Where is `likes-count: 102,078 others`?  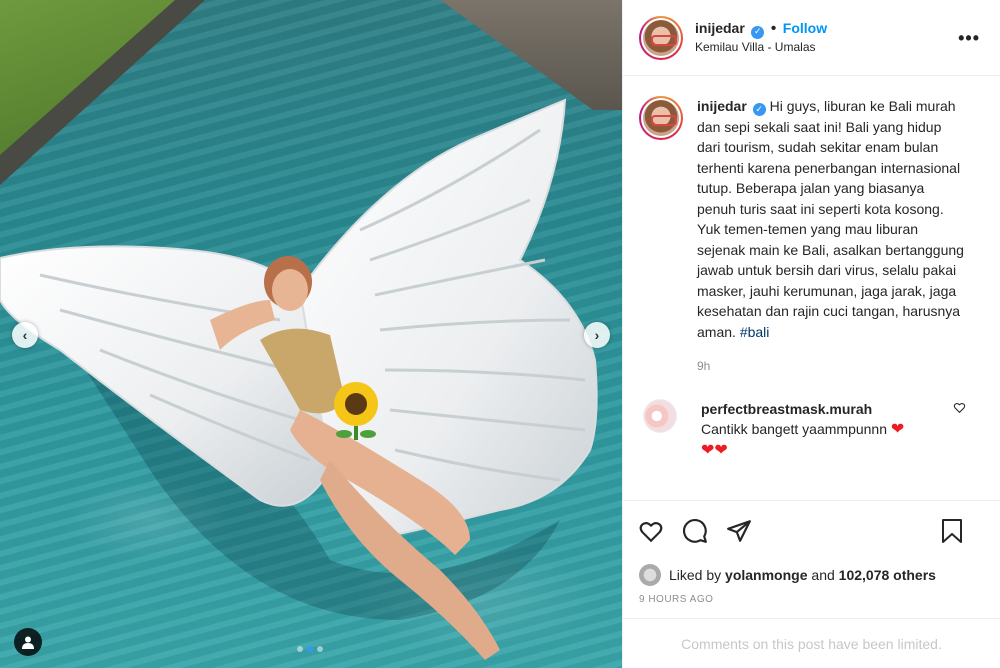
likes-count: 102,078 others is located at coordinates (887, 575).